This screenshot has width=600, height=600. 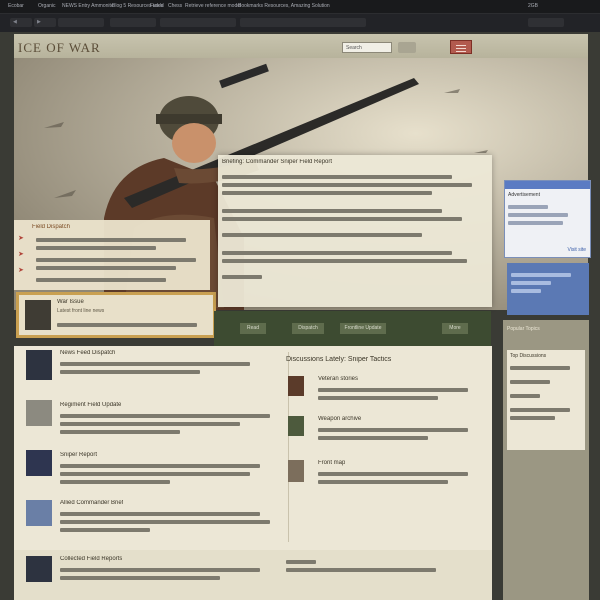 I want to click on ad-banner-blue, so click(x=548, y=289).